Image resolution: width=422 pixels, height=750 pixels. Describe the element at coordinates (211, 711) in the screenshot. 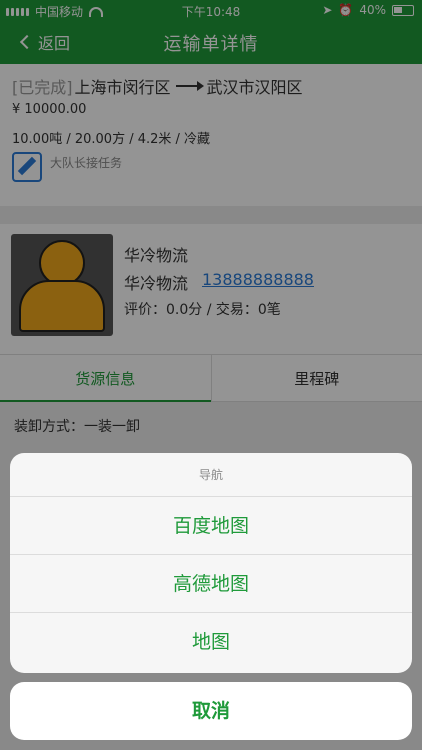

I see `cancel-button: 取消` at that location.